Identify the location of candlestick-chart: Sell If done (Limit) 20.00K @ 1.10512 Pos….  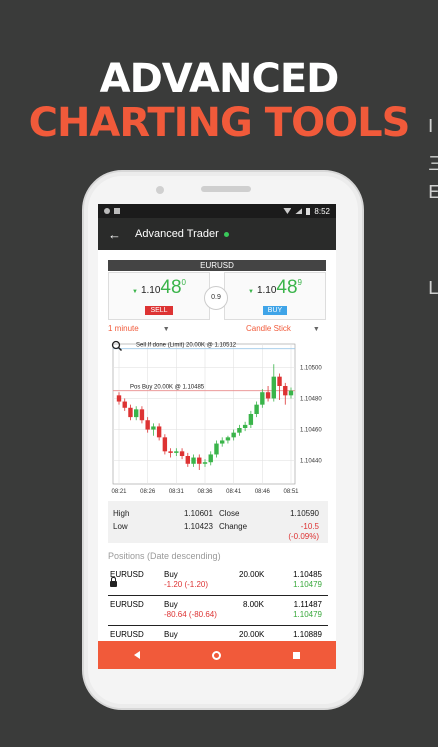
(219, 417).